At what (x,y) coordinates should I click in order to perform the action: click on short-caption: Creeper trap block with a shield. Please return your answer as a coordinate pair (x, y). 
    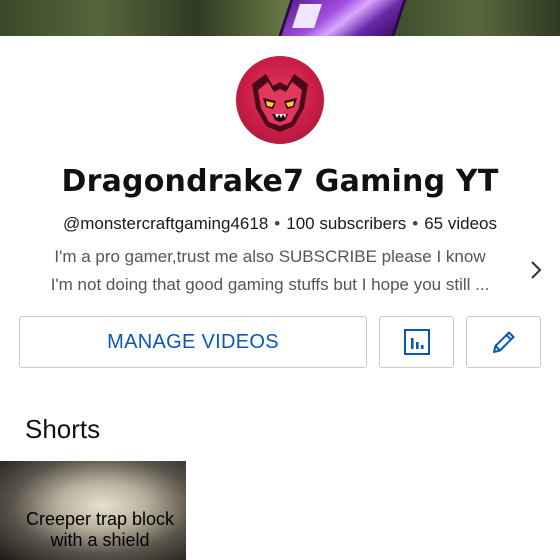
    Looking at the image, I should click on (93, 530).